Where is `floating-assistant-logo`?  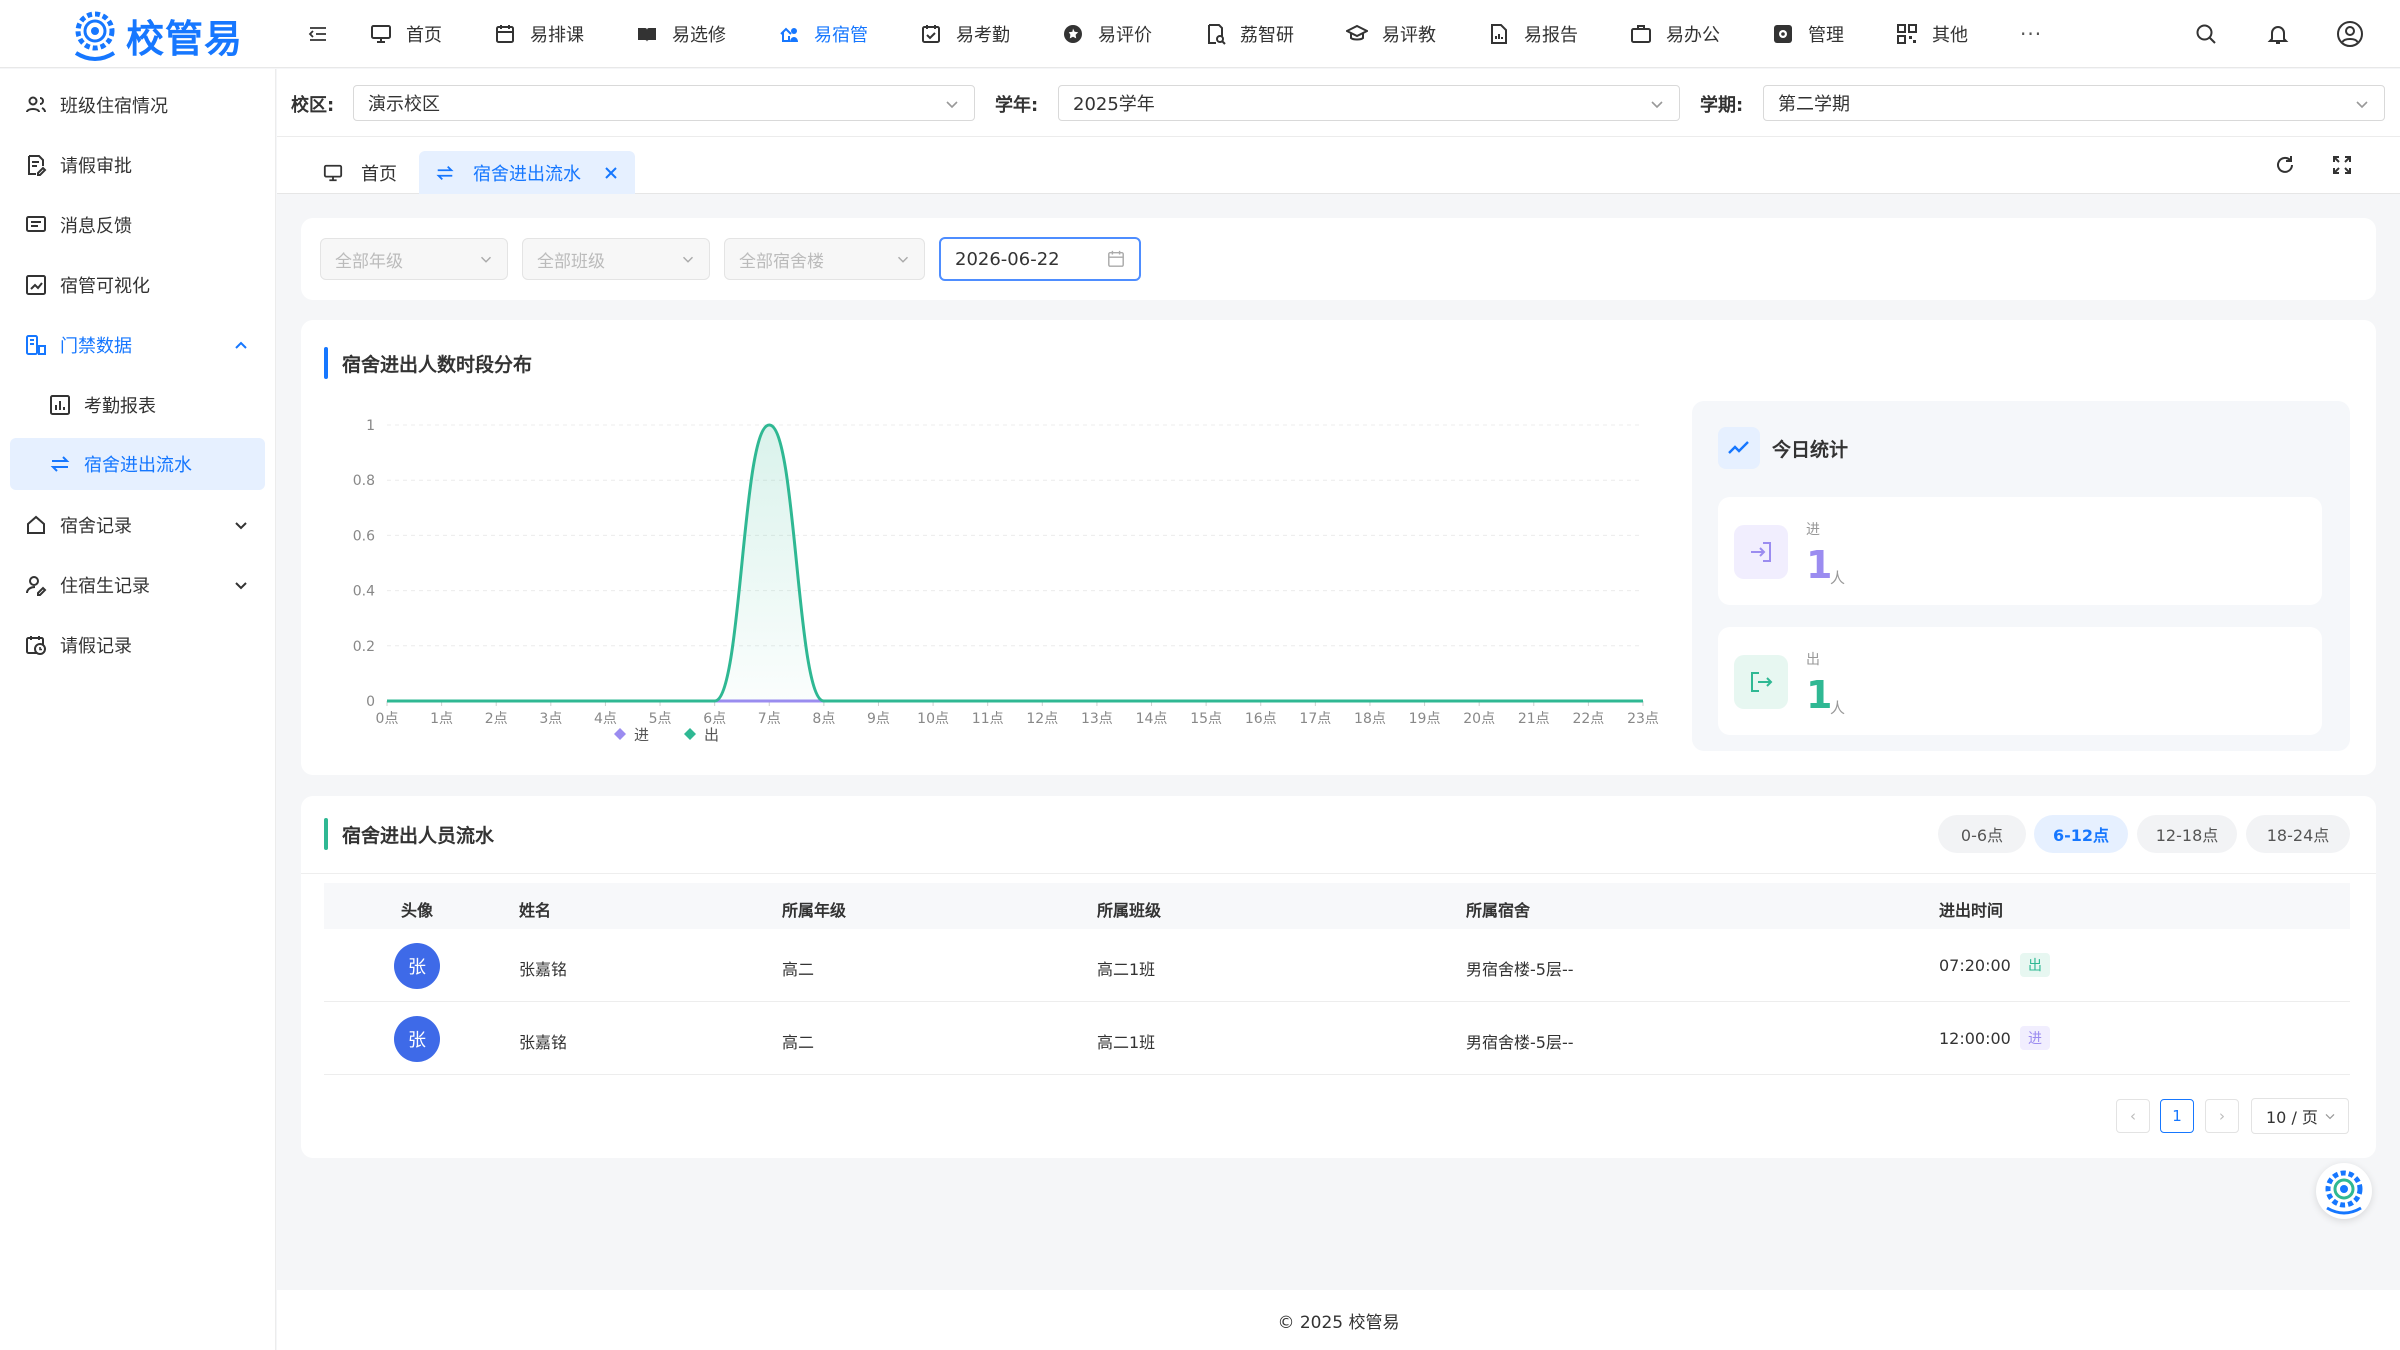 floating-assistant-logo is located at coordinates (2344, 1191).